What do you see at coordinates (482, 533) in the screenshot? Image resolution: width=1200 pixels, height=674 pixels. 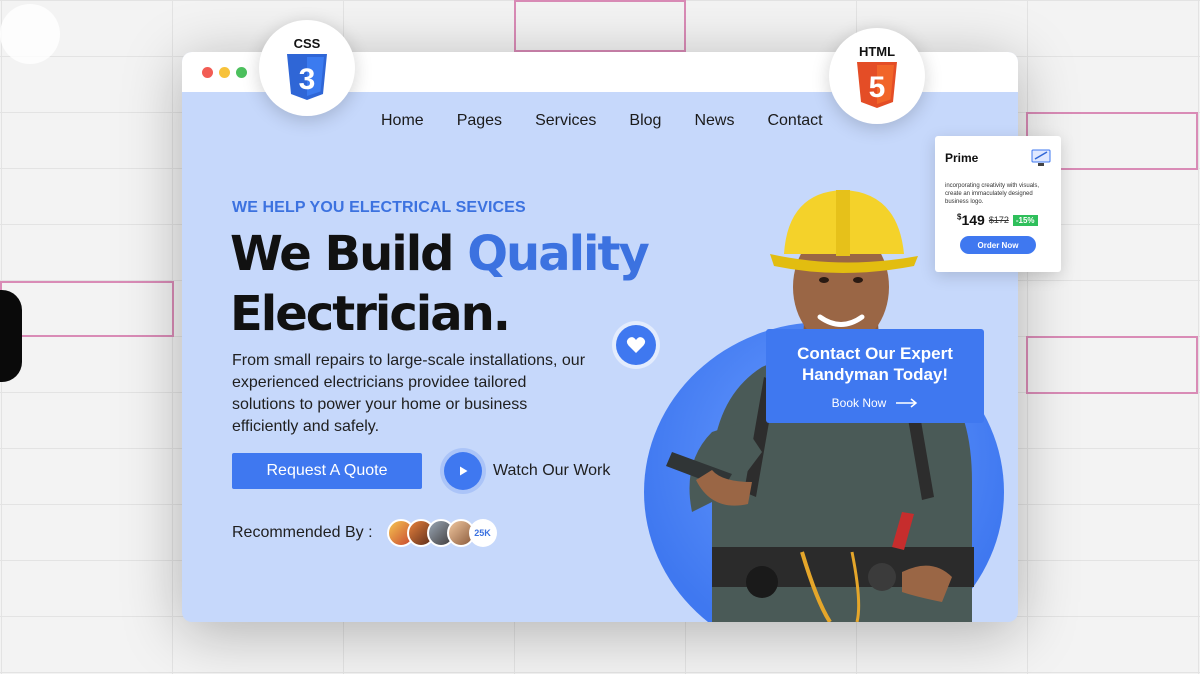 I see `avatar-count: 25K` at bounding box center [482, 533].